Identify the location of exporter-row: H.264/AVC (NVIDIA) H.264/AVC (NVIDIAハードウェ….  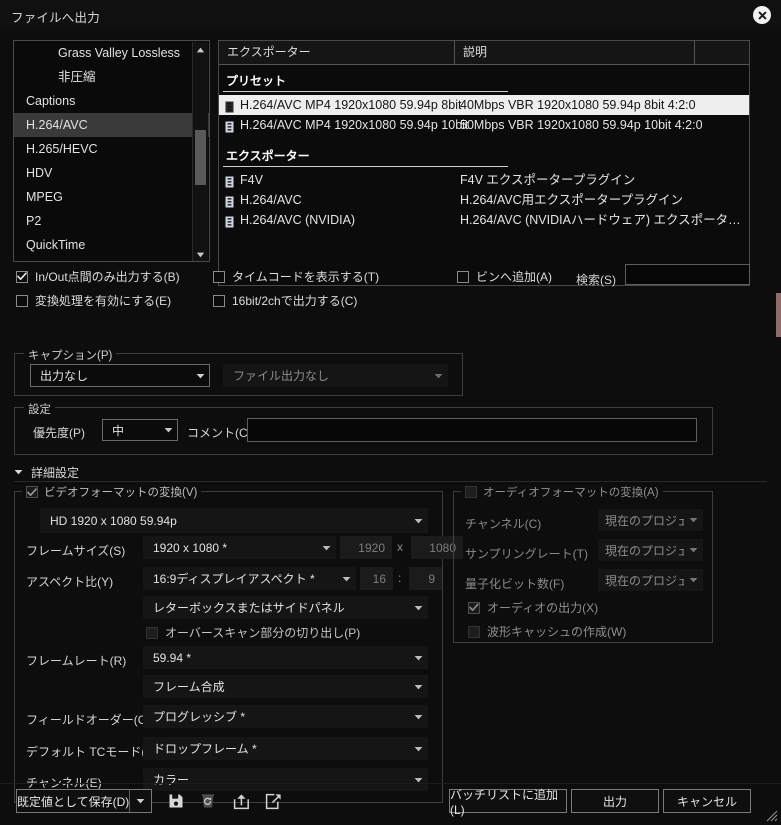
(484, 220).